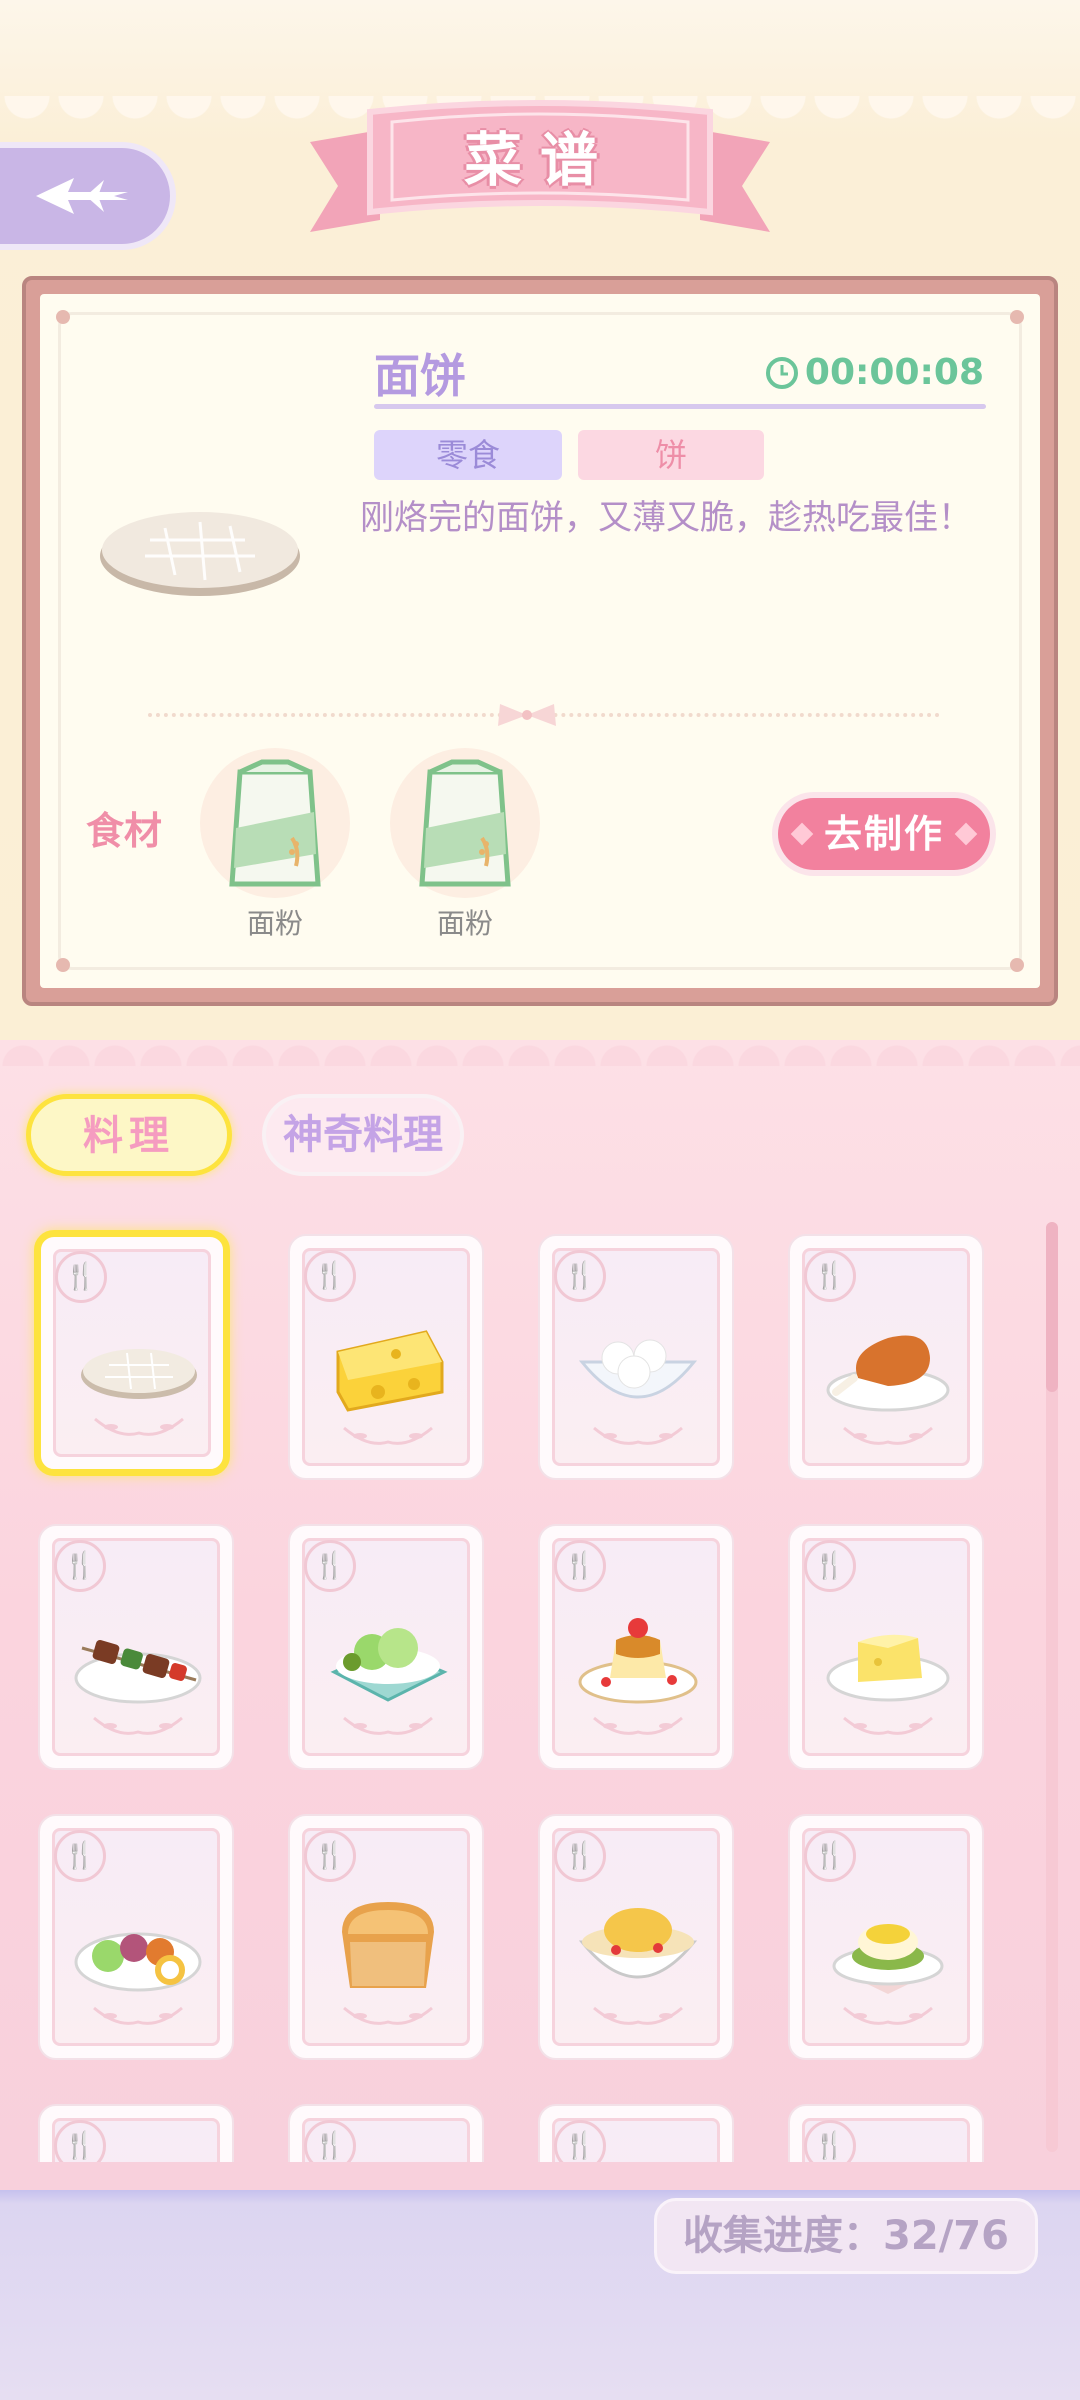 This screenshot has width=1080, height=2400. What do you see at coordinates (1052, 1307) in the screenshot?
I see `scrollbar-thumb` at bounding box center [1052, 1307].